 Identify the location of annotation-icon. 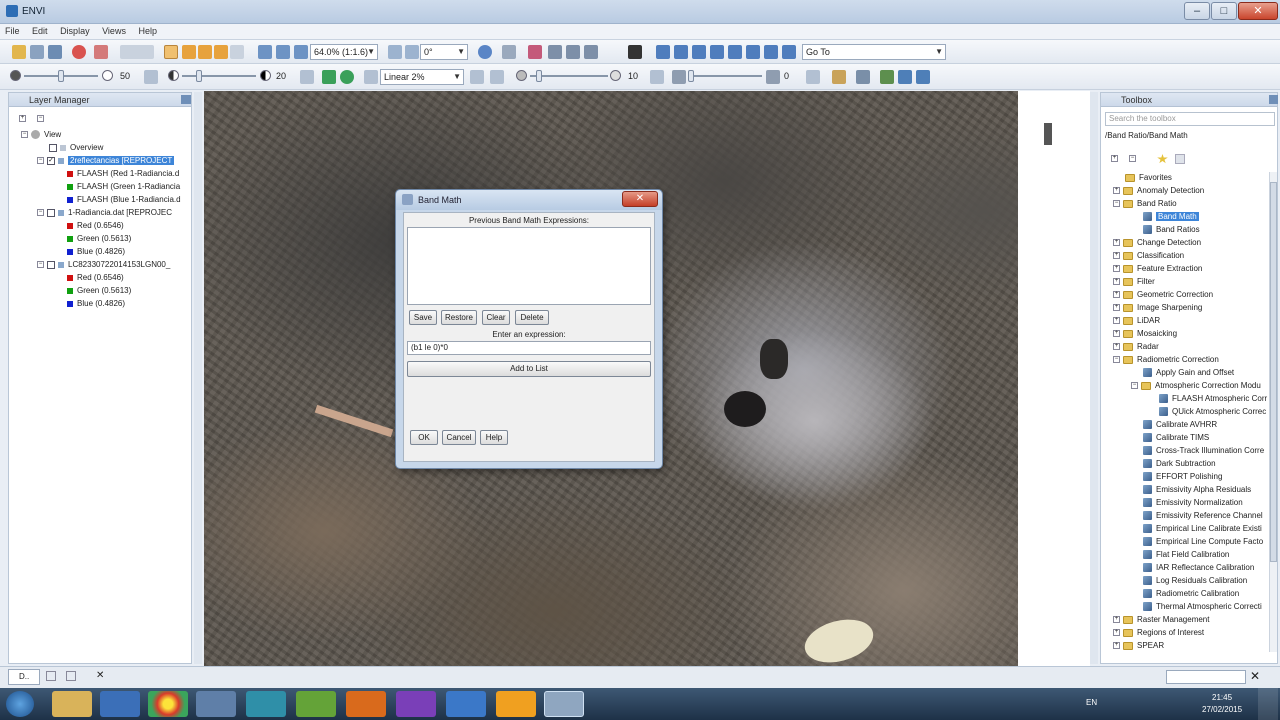
(555, 52).